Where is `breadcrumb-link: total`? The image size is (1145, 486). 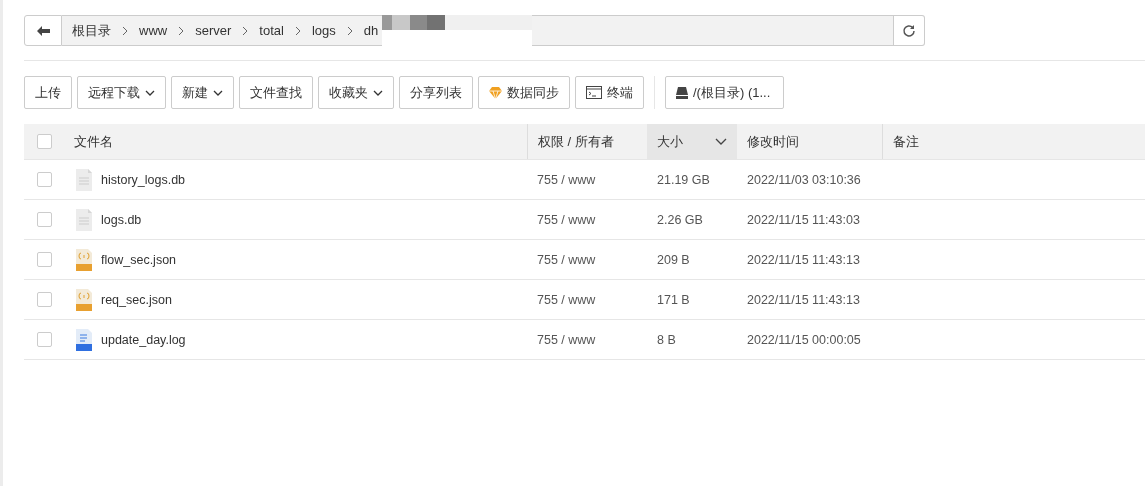 breadcrumb-link: total is located at coordinates (271, 30).